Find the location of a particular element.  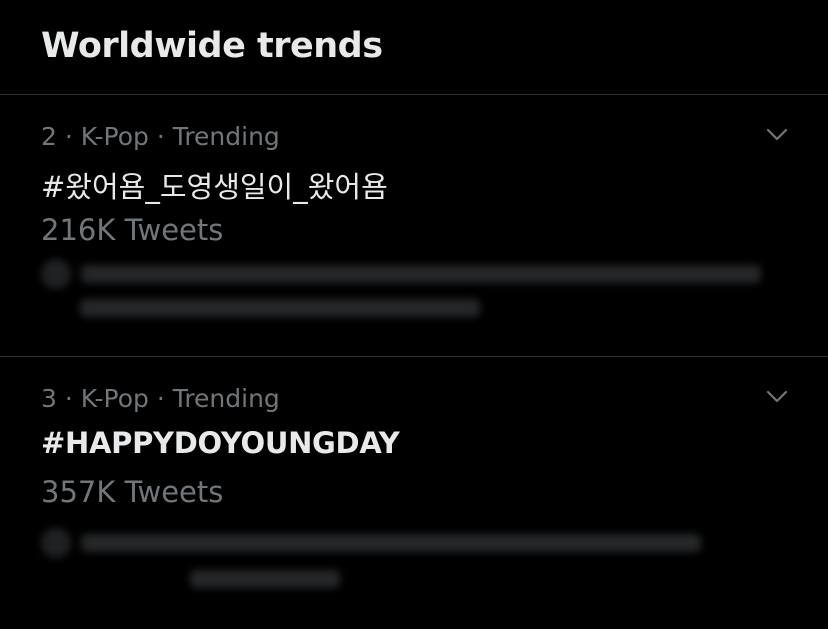

trend-name: #왔어욤_도영생일이_왔어욤 is located at coordinates (214, 185).